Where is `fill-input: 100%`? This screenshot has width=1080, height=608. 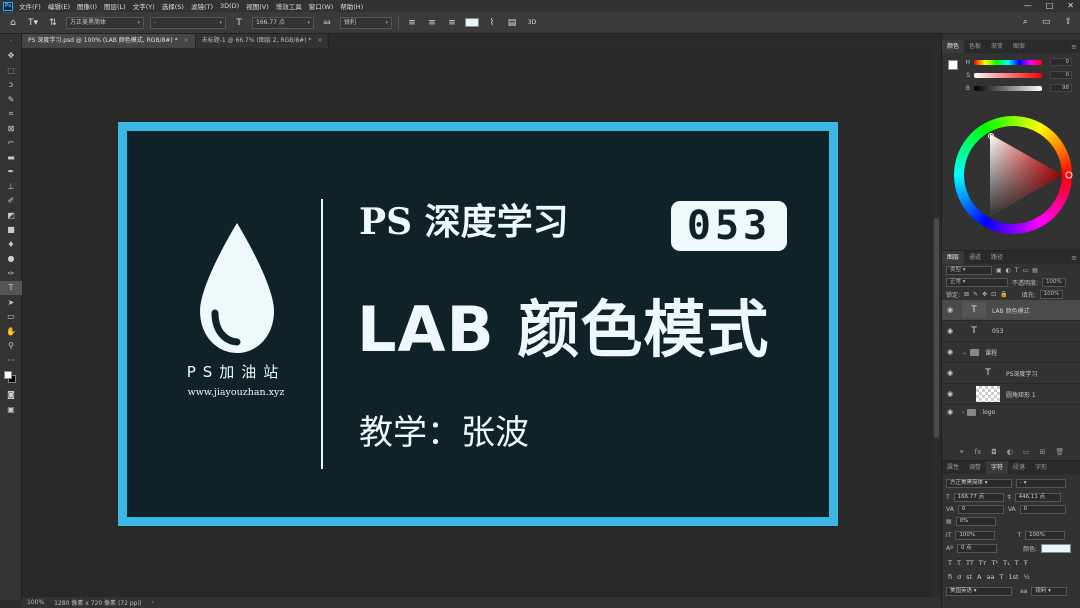
fill-input: 100% is located at coordinates (1051, 294).